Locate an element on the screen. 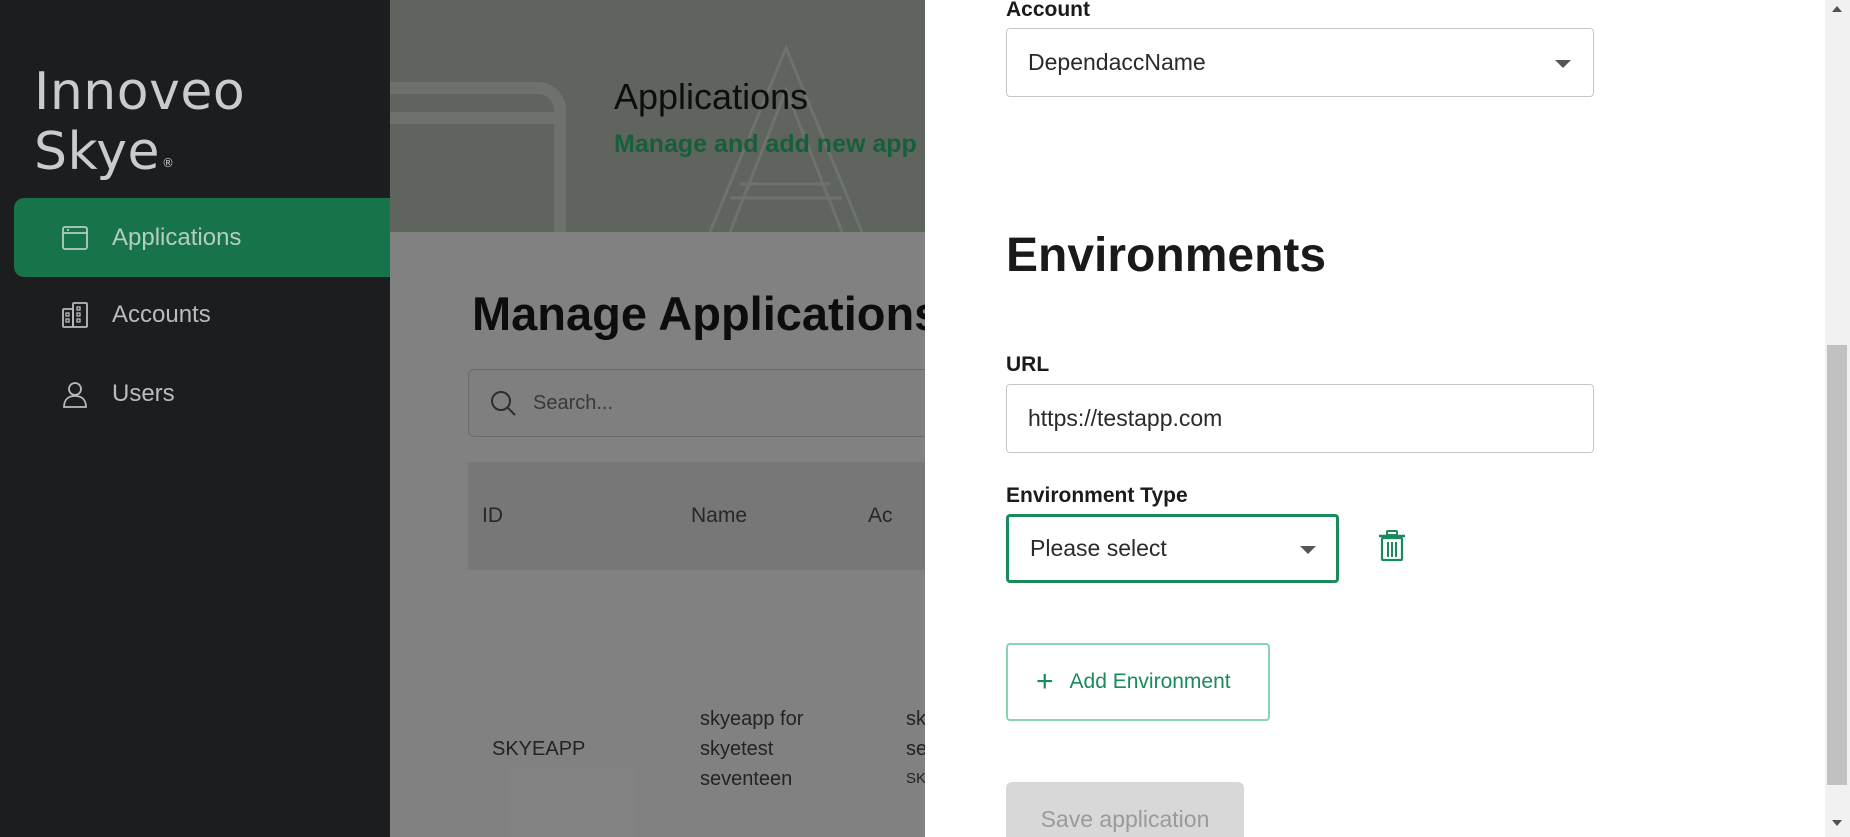 The image size is (1850, 837). sidebar-item-applications: Applications is located at coordinates (202, 237).